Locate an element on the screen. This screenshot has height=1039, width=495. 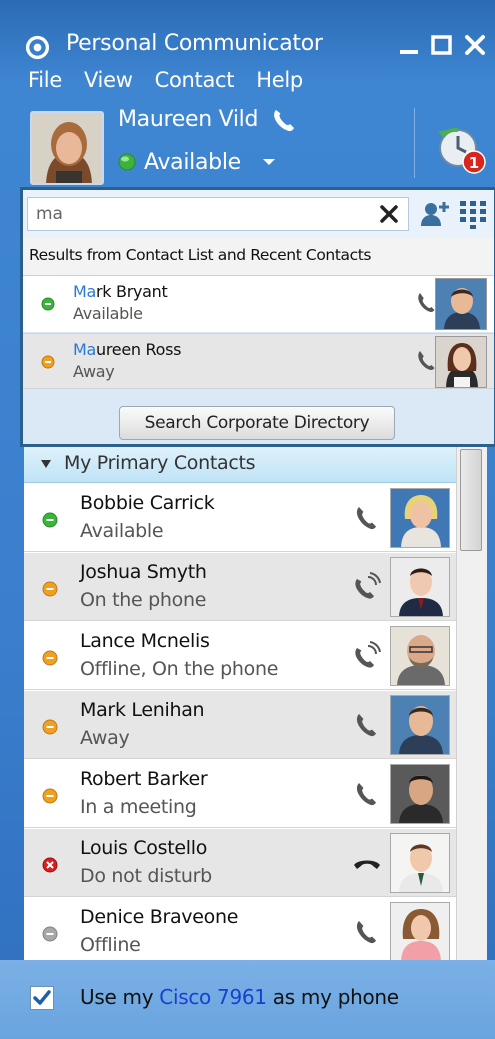
search-toolbar is located at coordinates (258, 214).